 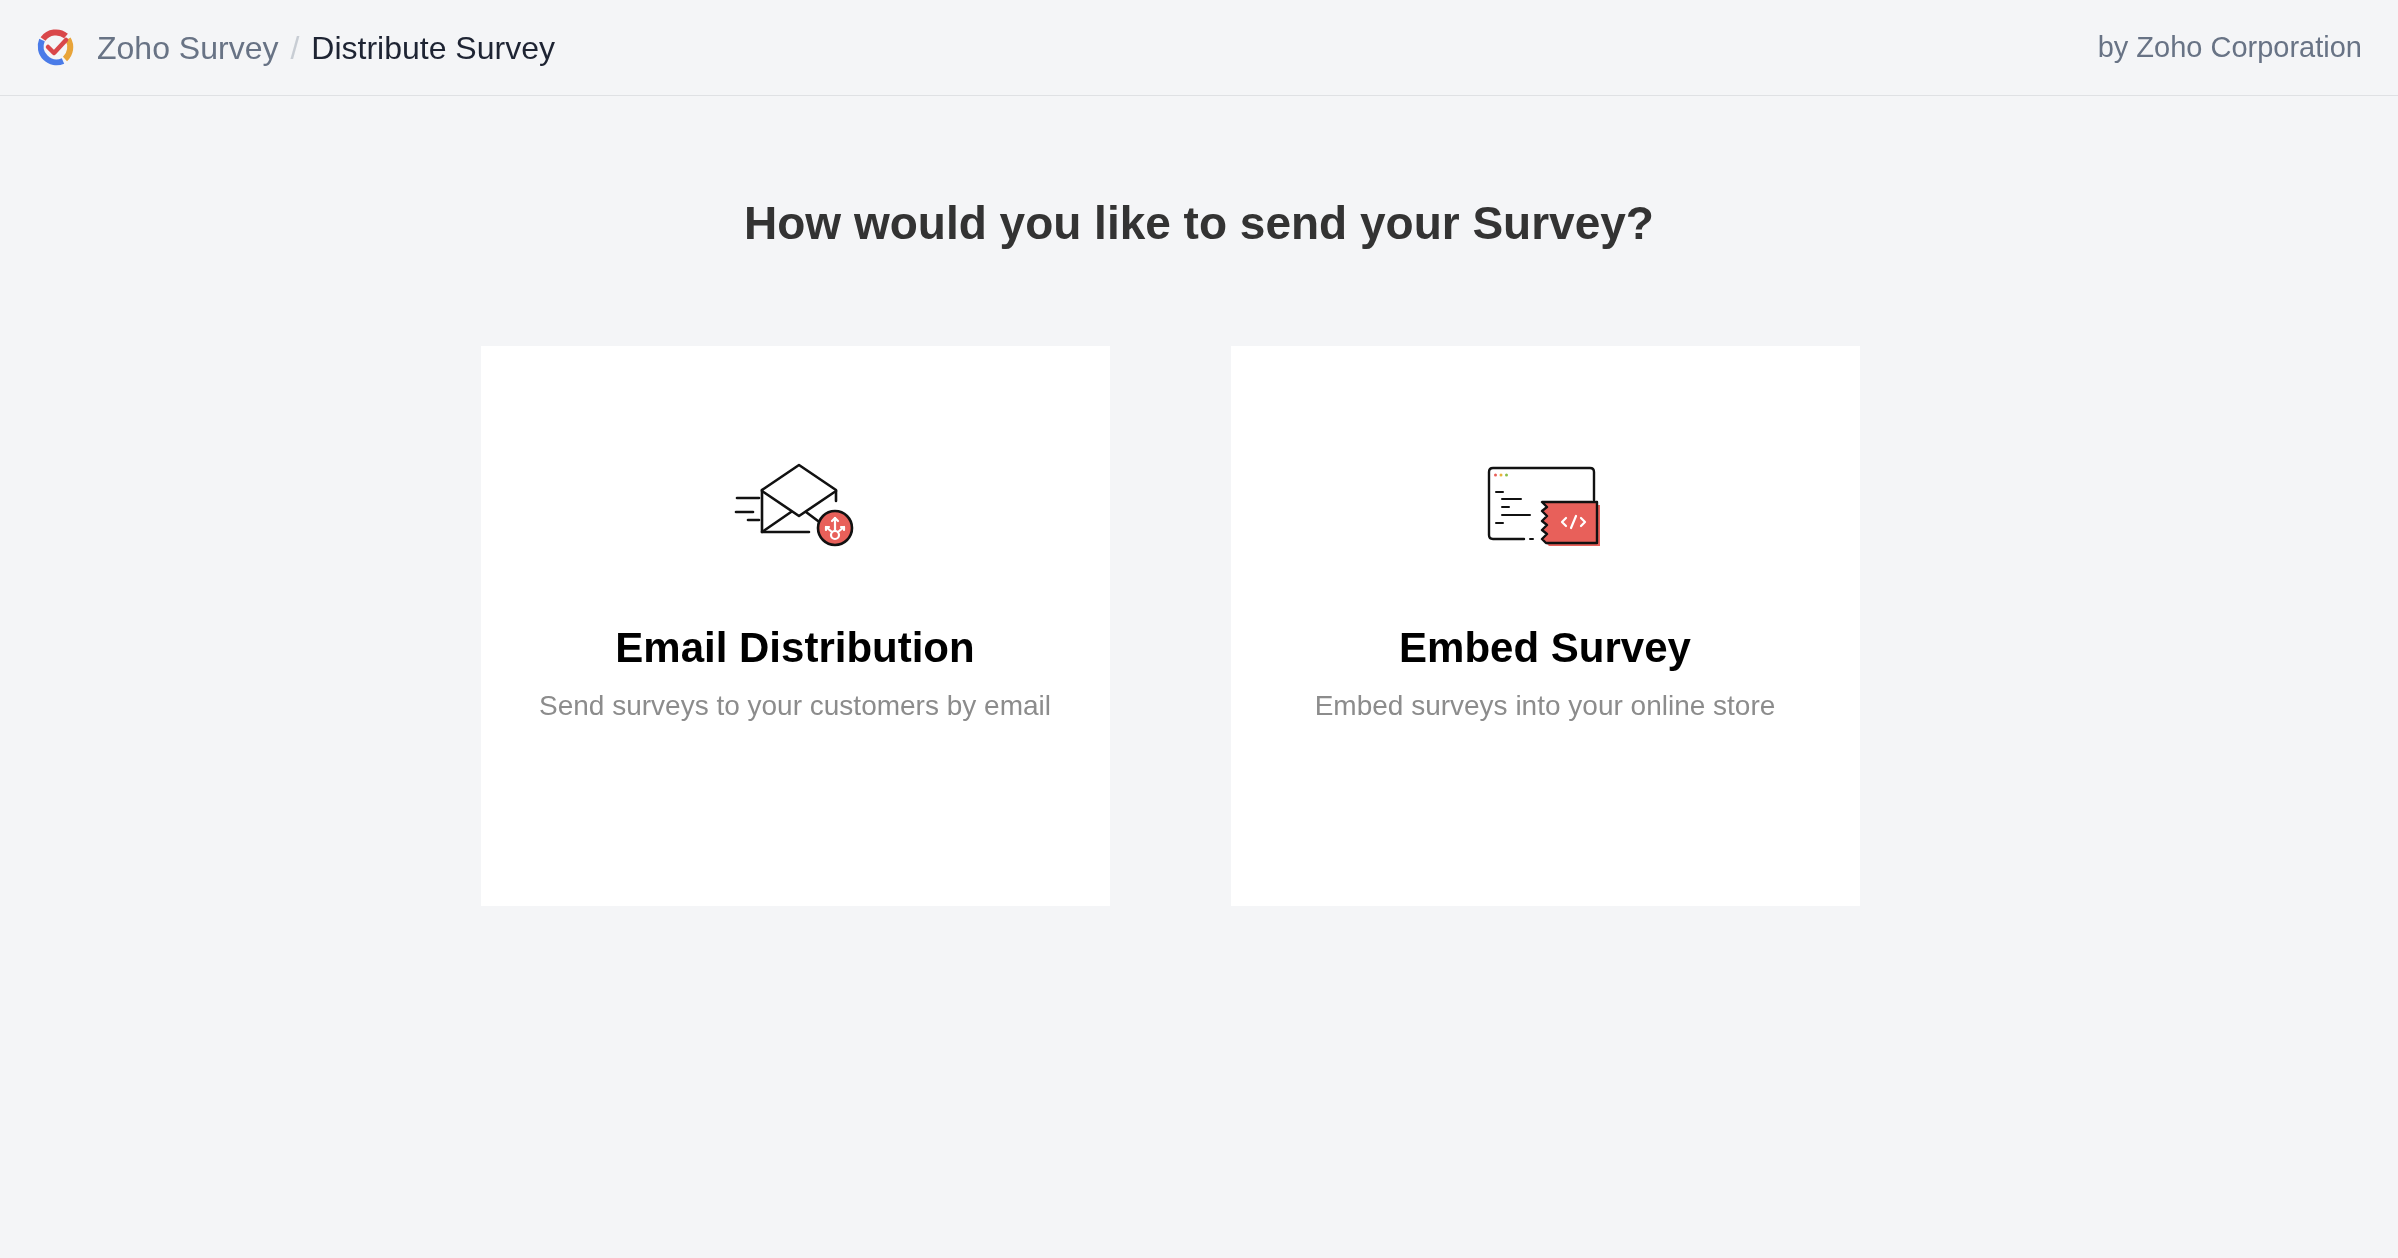 I want to click on page-heading: How would you like to send your Survey?, so click(x=1199, y=223).